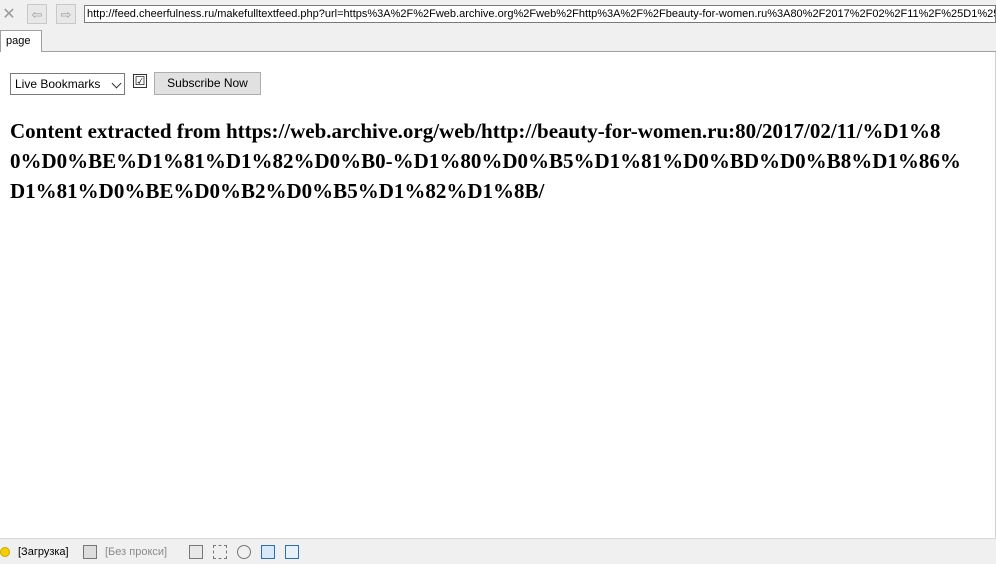  Describe the element at coordinates (292, 552) in the screenshot. I see `settings-icon` at that location.